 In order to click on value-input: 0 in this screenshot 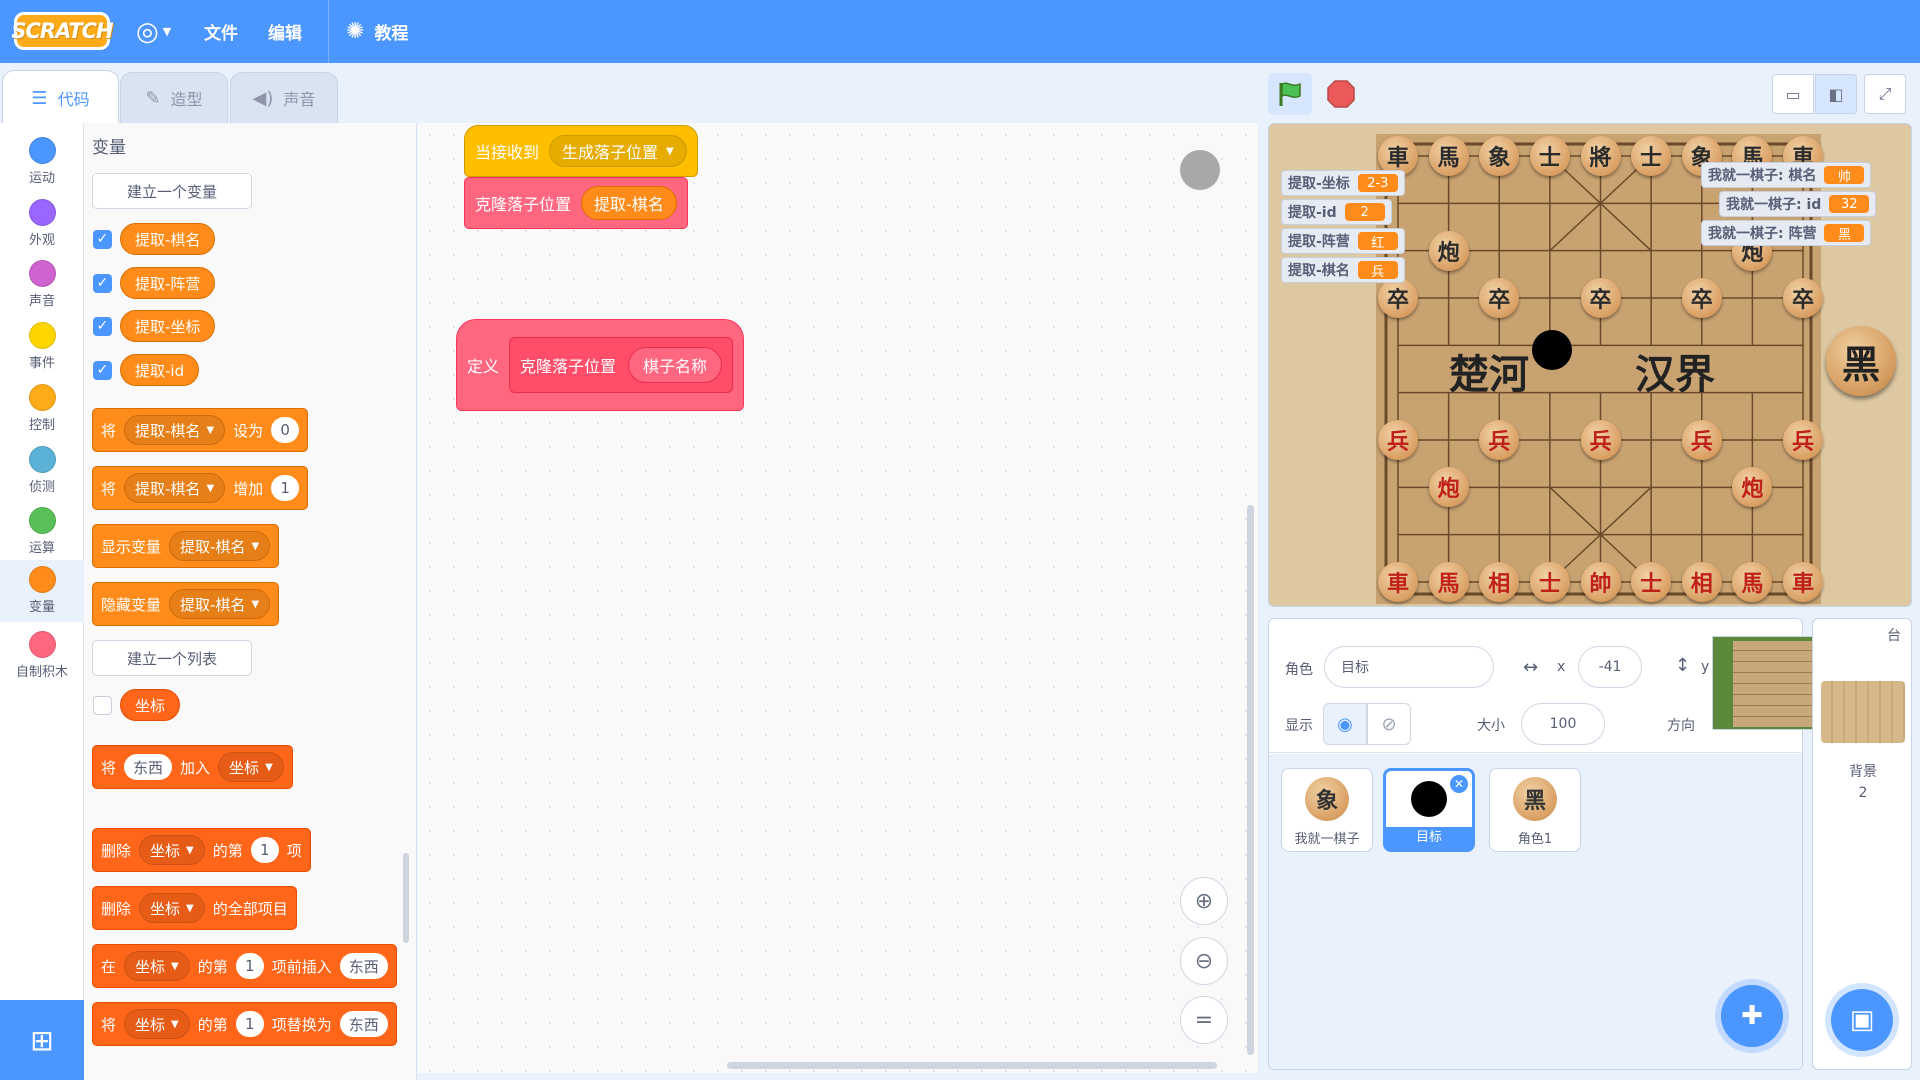, I will do `click(285, 430)`.